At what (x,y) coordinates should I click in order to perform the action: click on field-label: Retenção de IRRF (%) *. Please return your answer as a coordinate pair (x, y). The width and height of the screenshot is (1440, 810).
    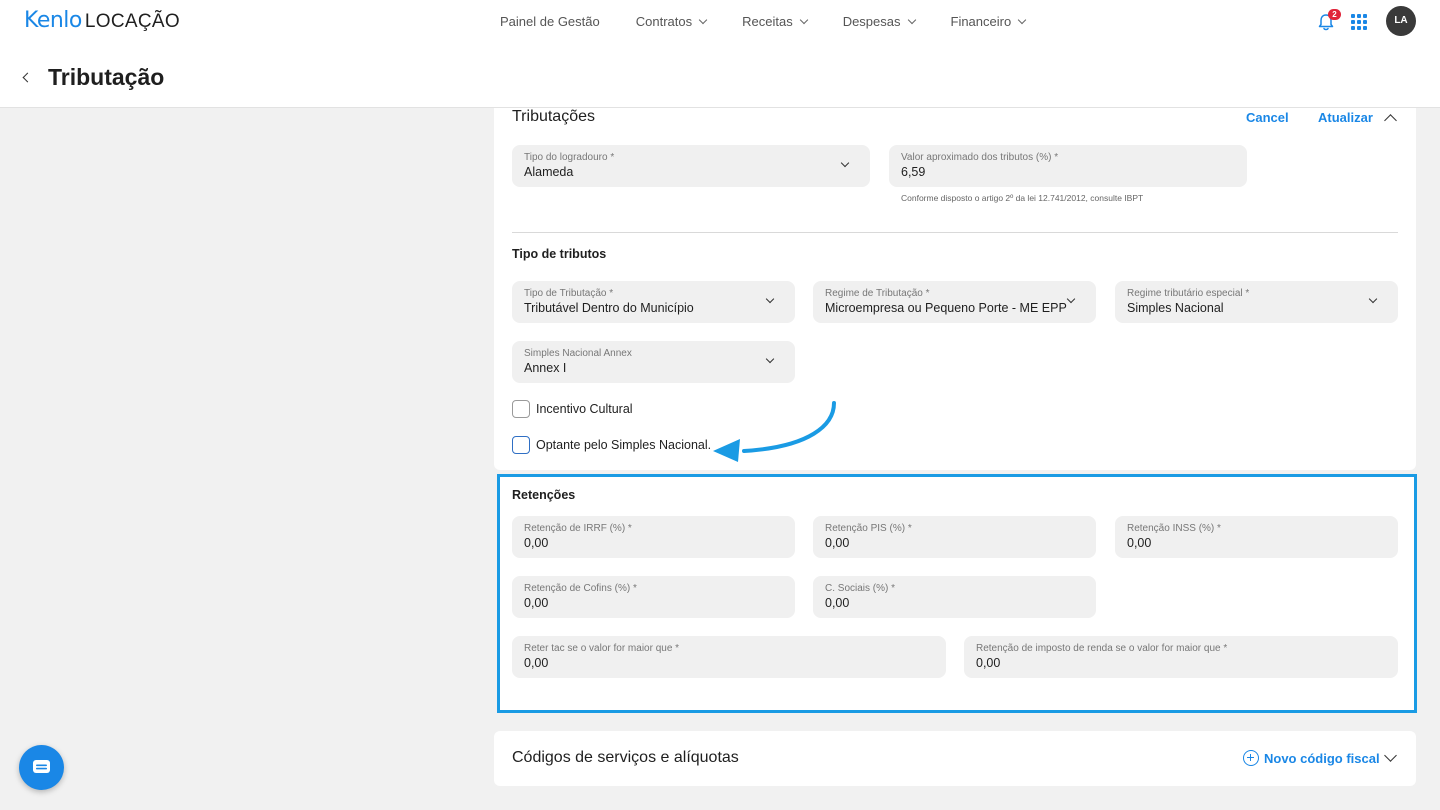
    Looking at the image, I should click on (578, 528).